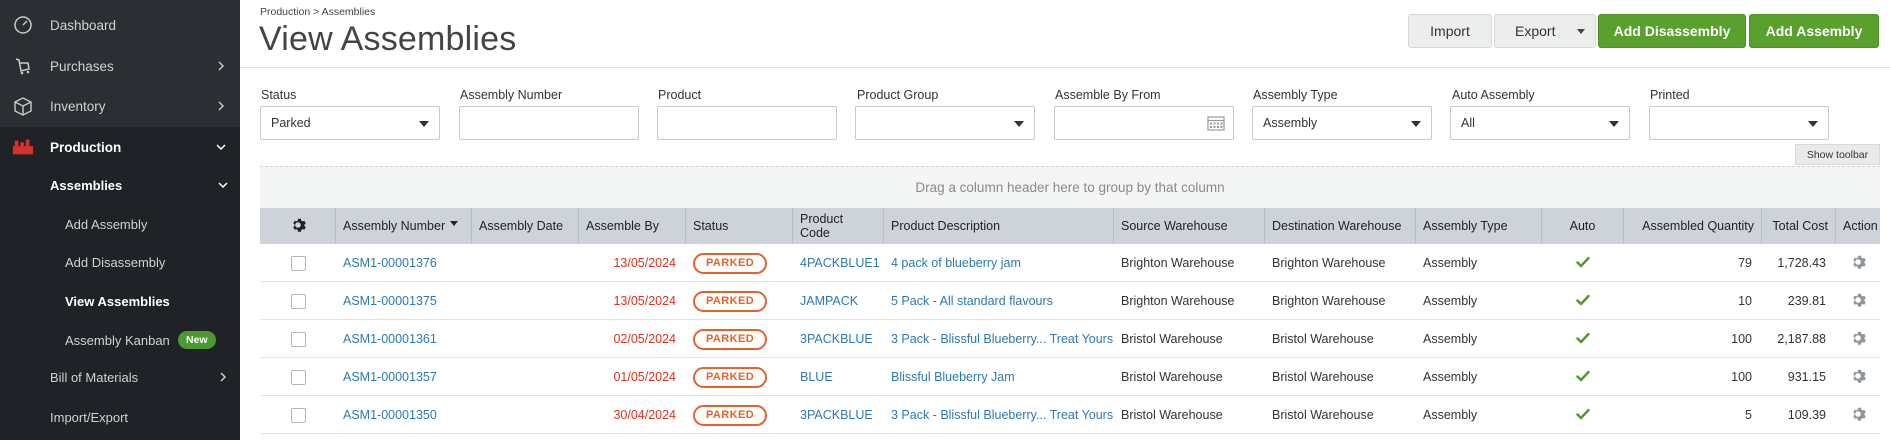 This screenshot has width=1890, height=440. Describe the element at coordinates (1479, 226) in the screenshot. I see `column-header-assembly-type: Assembly Type` at that location.